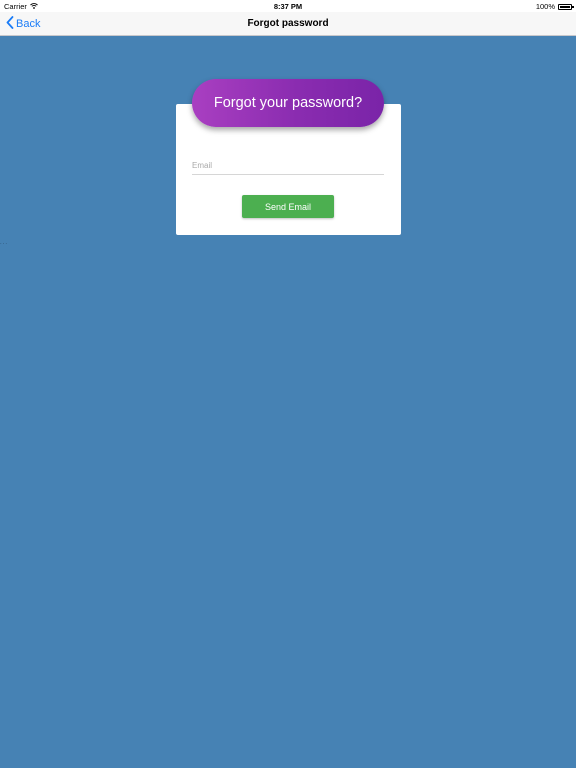 The height and width of the screenshot is (768, 576). I want to click on page-title: Forgot password, so click(288, 23).